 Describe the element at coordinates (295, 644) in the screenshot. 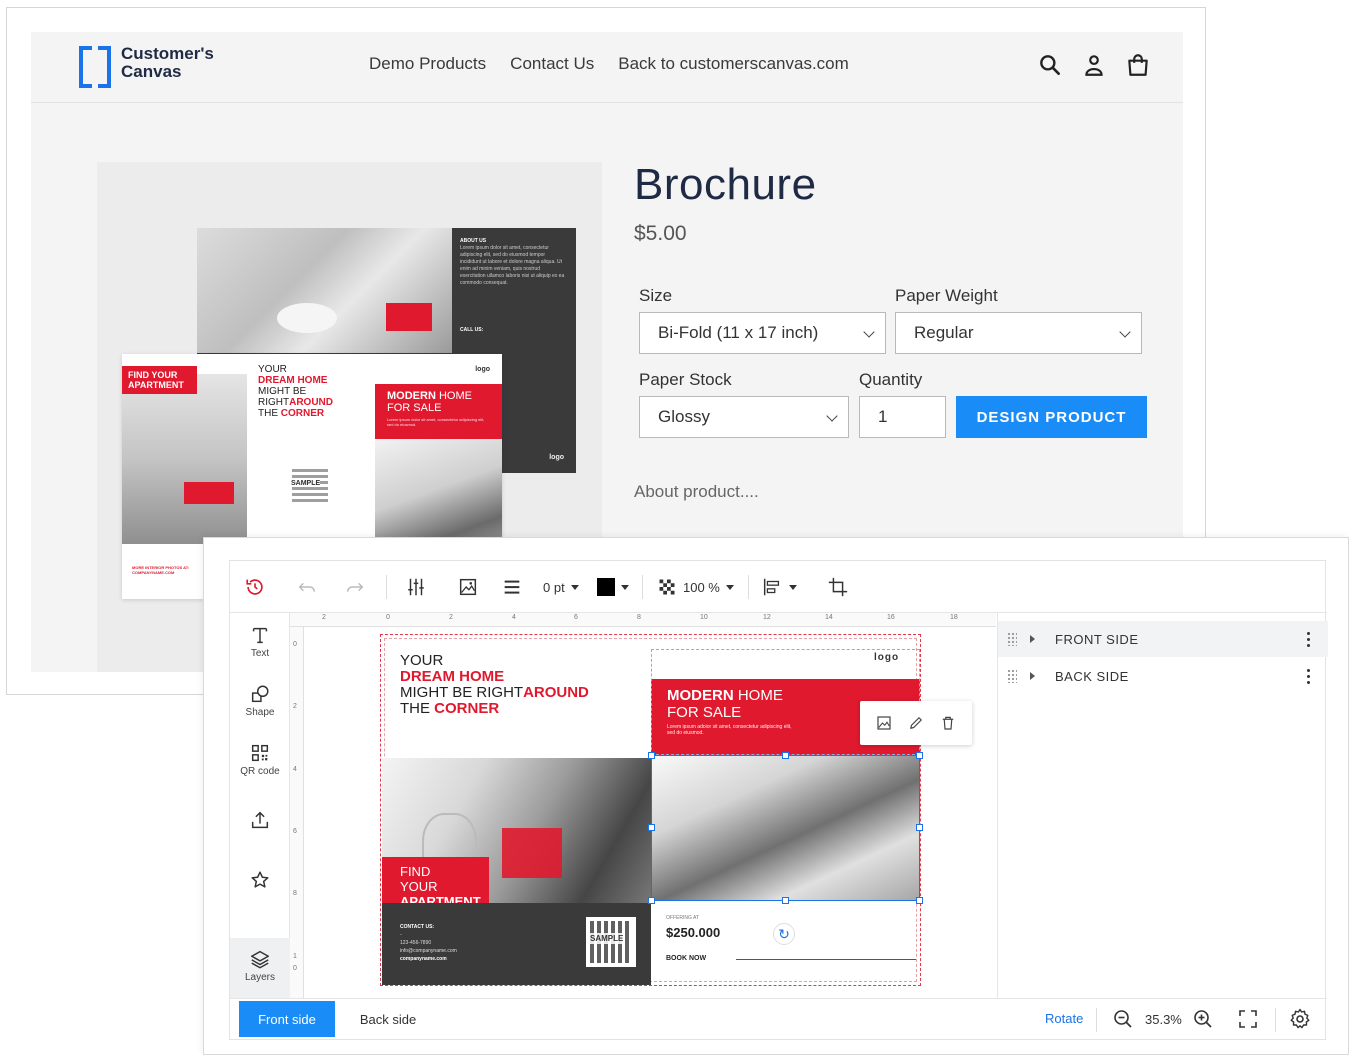

I see `ruler-label: 0` at that location.